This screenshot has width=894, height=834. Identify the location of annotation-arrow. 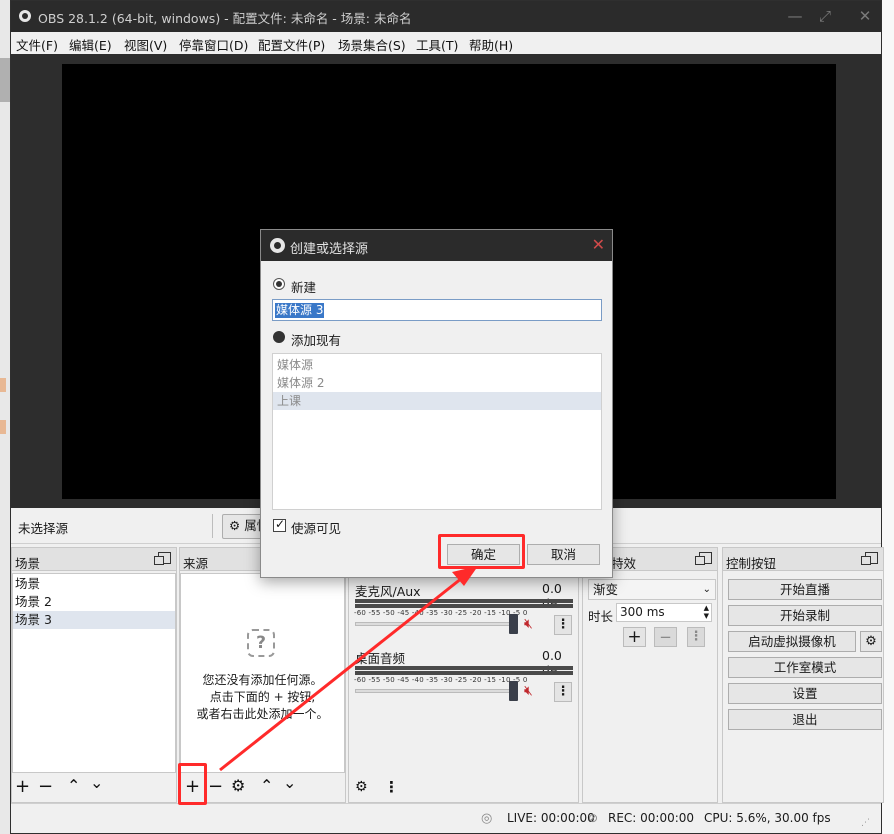
(348, 669).